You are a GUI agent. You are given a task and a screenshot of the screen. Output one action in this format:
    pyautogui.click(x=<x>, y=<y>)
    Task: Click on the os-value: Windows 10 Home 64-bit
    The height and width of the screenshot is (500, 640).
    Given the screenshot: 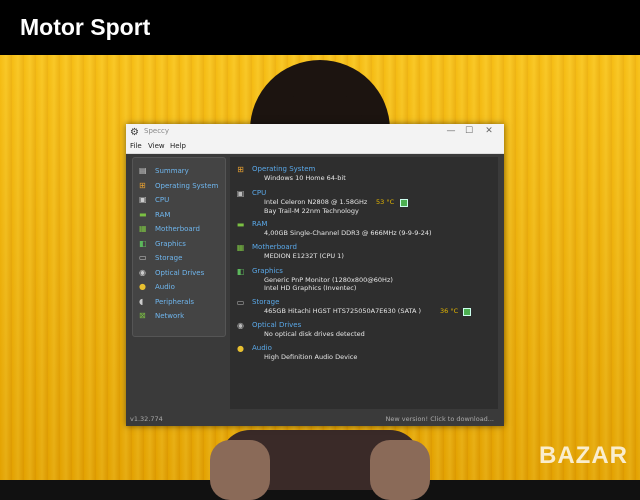 What is the action you would take?
    pyautogui.click(x=305, y=178)
    